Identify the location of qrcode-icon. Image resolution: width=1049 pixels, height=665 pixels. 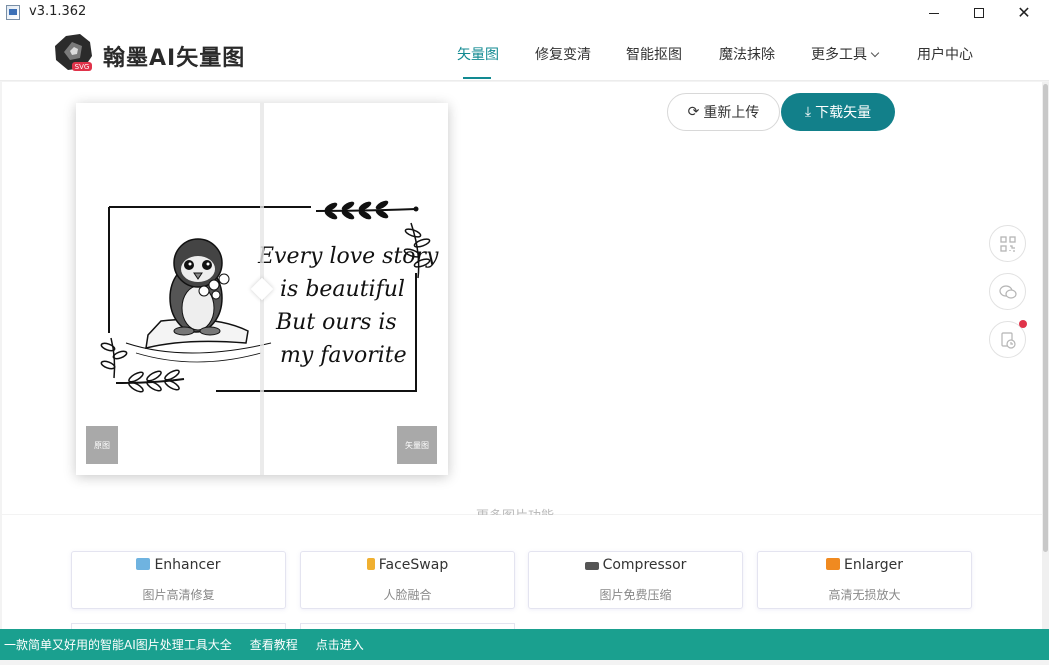
(1007, 243).